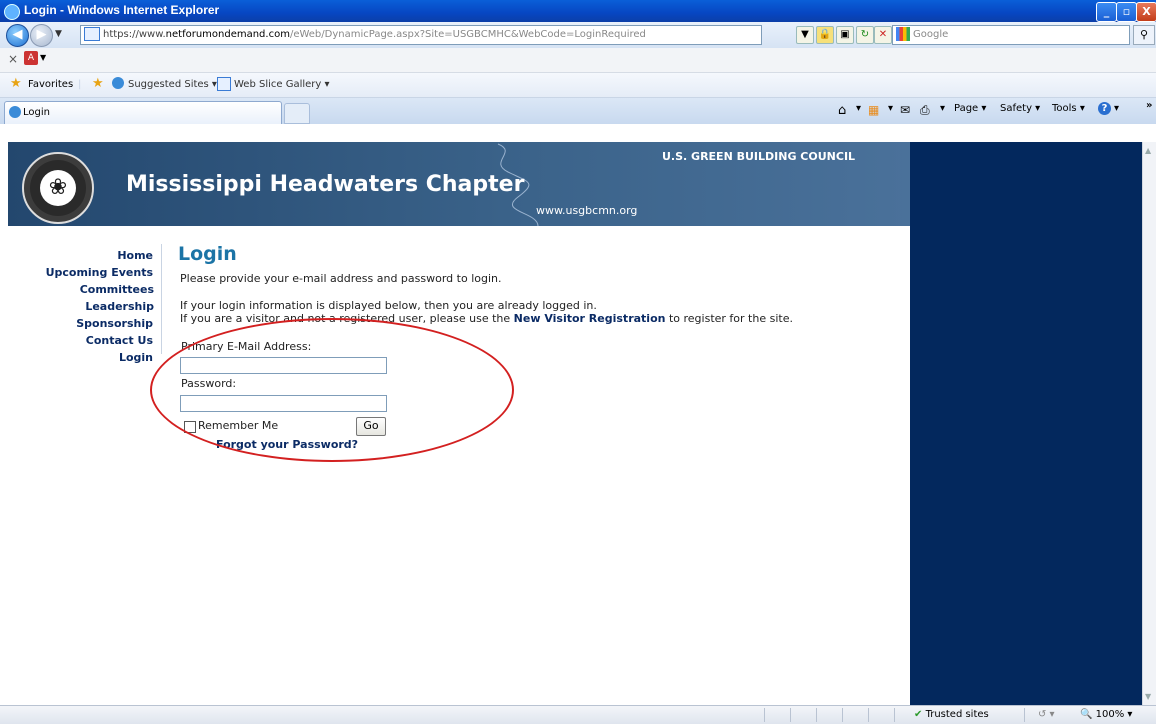  Describe the element at coordinates (207, 254) in the screenshot. I see `page-title: Login` at that location.